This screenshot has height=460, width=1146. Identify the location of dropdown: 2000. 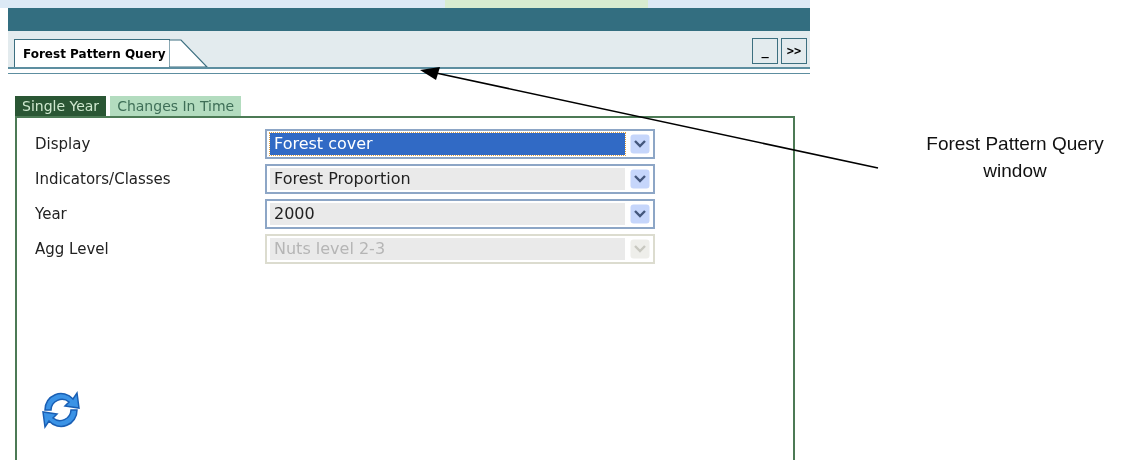
(460, 213).